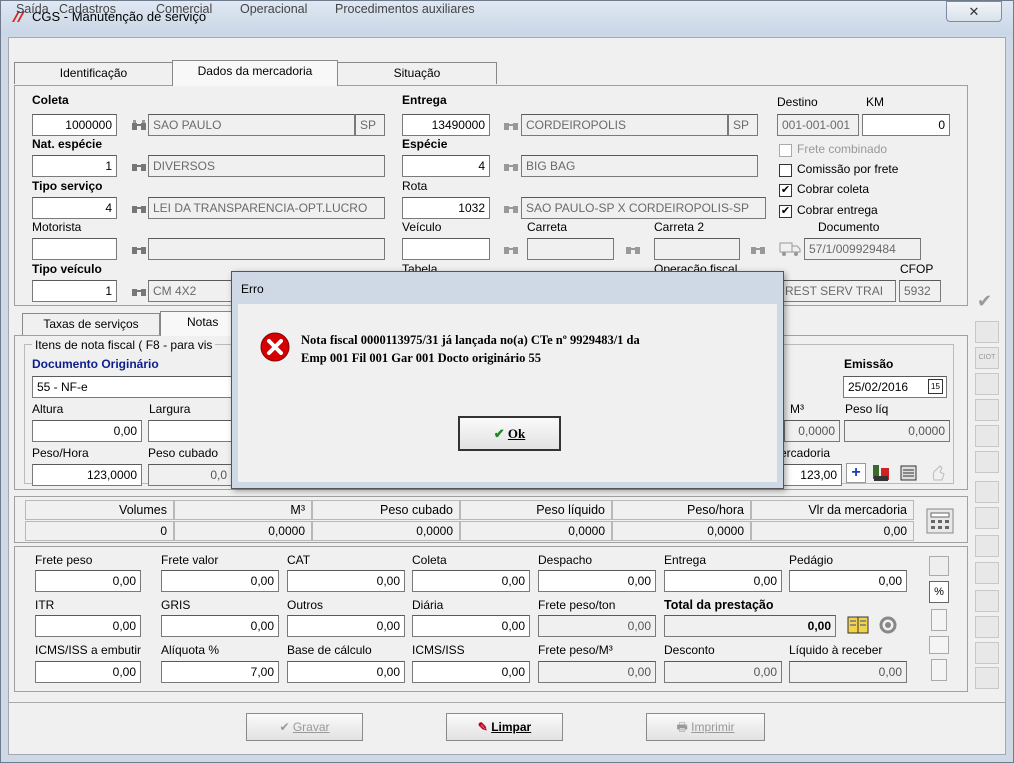  Describe the element at coordinates (987, 358) in the screenshot. I see `ciot-icon: CIOT` at that location.